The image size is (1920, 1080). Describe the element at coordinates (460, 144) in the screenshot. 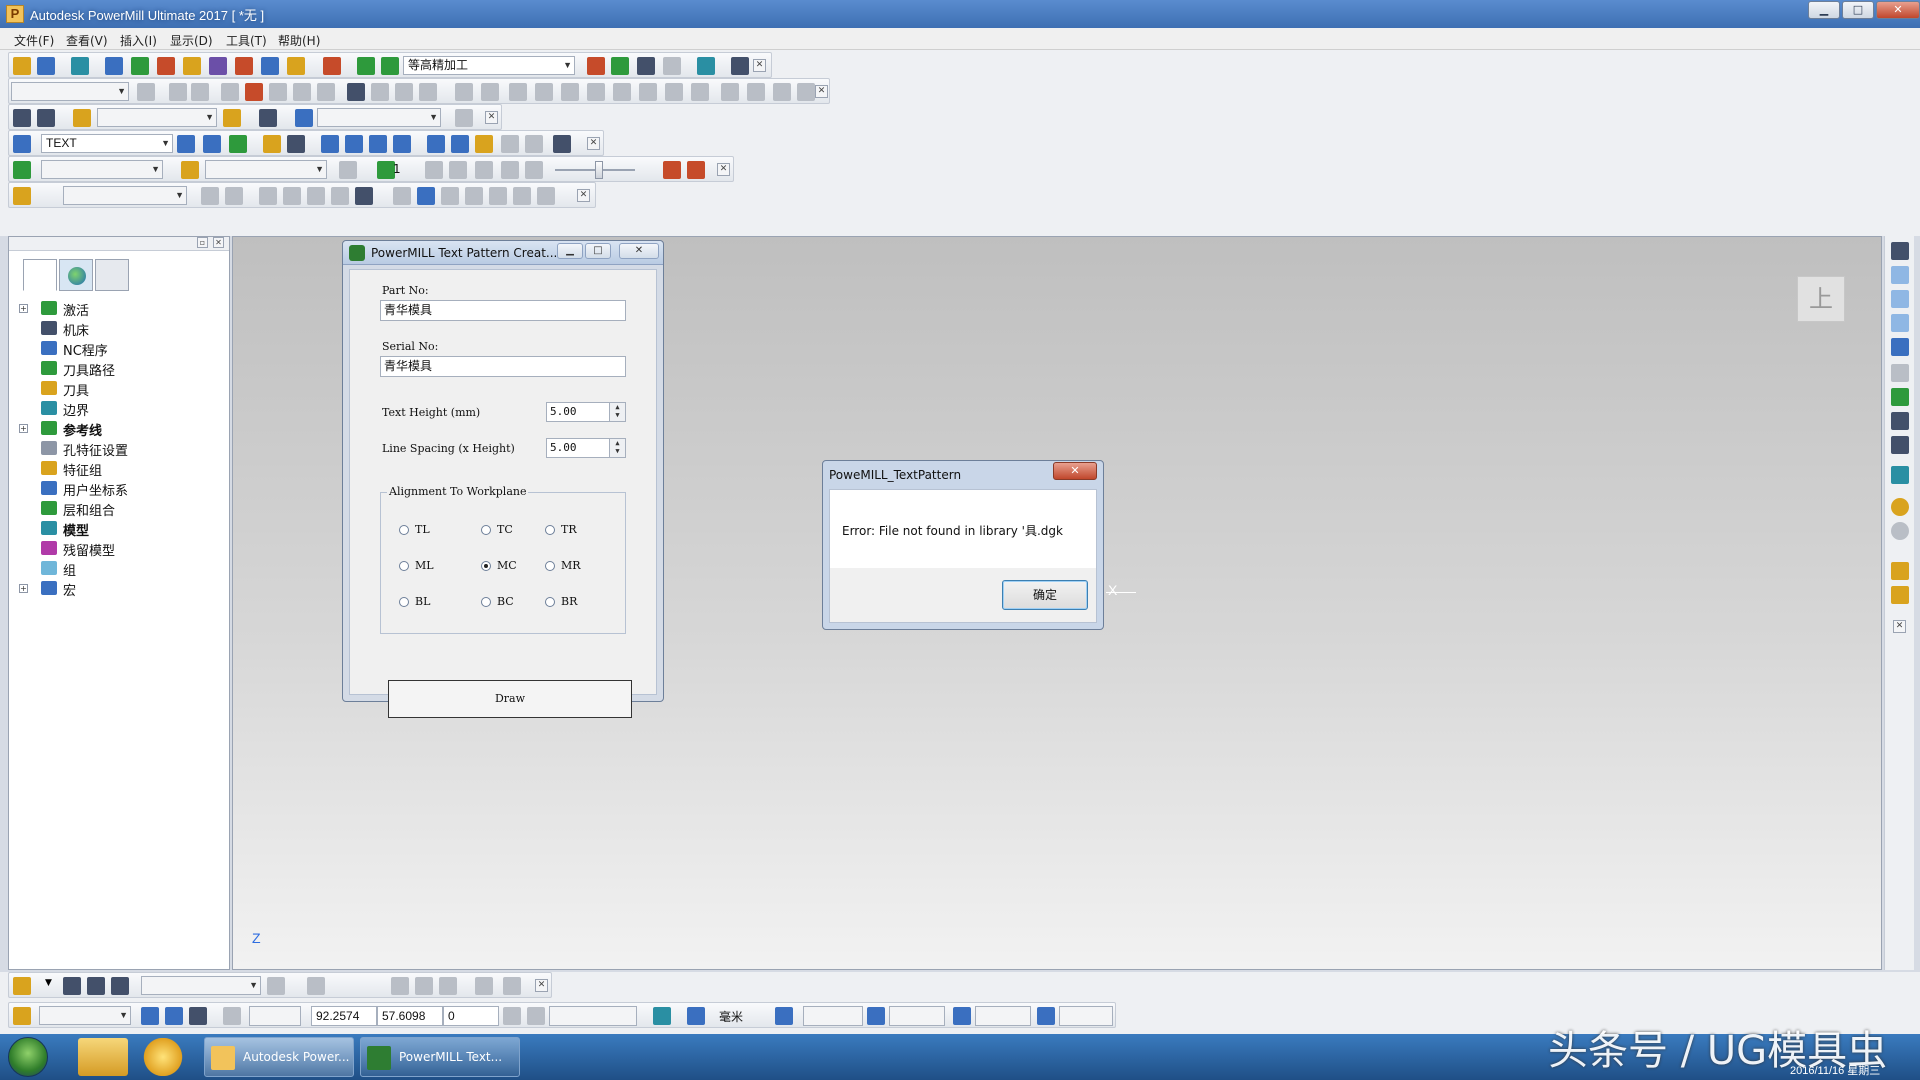

I see `transform2-icon` at that location.